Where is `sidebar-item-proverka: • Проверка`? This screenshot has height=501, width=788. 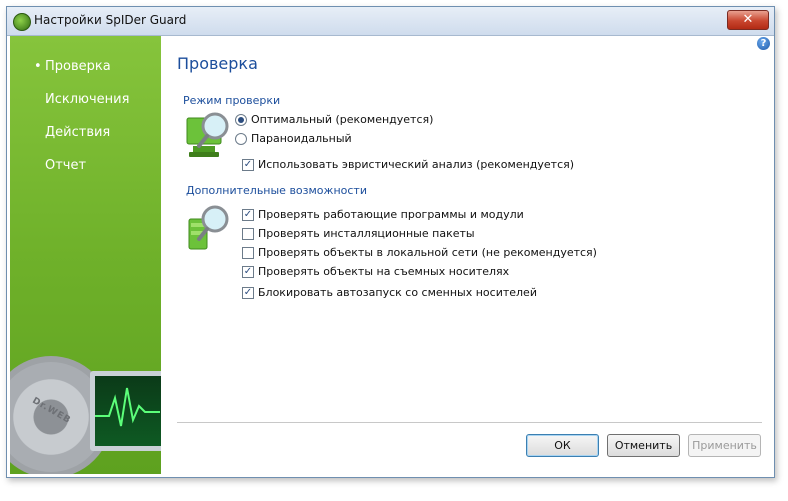
sidebar-item-proverka: • Проверка is located at coordinates (72, 66).